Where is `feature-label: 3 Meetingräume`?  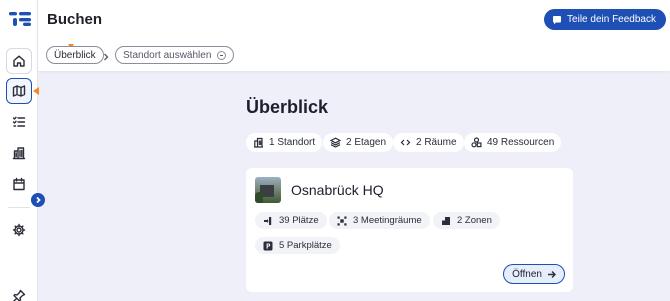 feature-label: 3 Meetingräume is located at coordinates (387, 220).